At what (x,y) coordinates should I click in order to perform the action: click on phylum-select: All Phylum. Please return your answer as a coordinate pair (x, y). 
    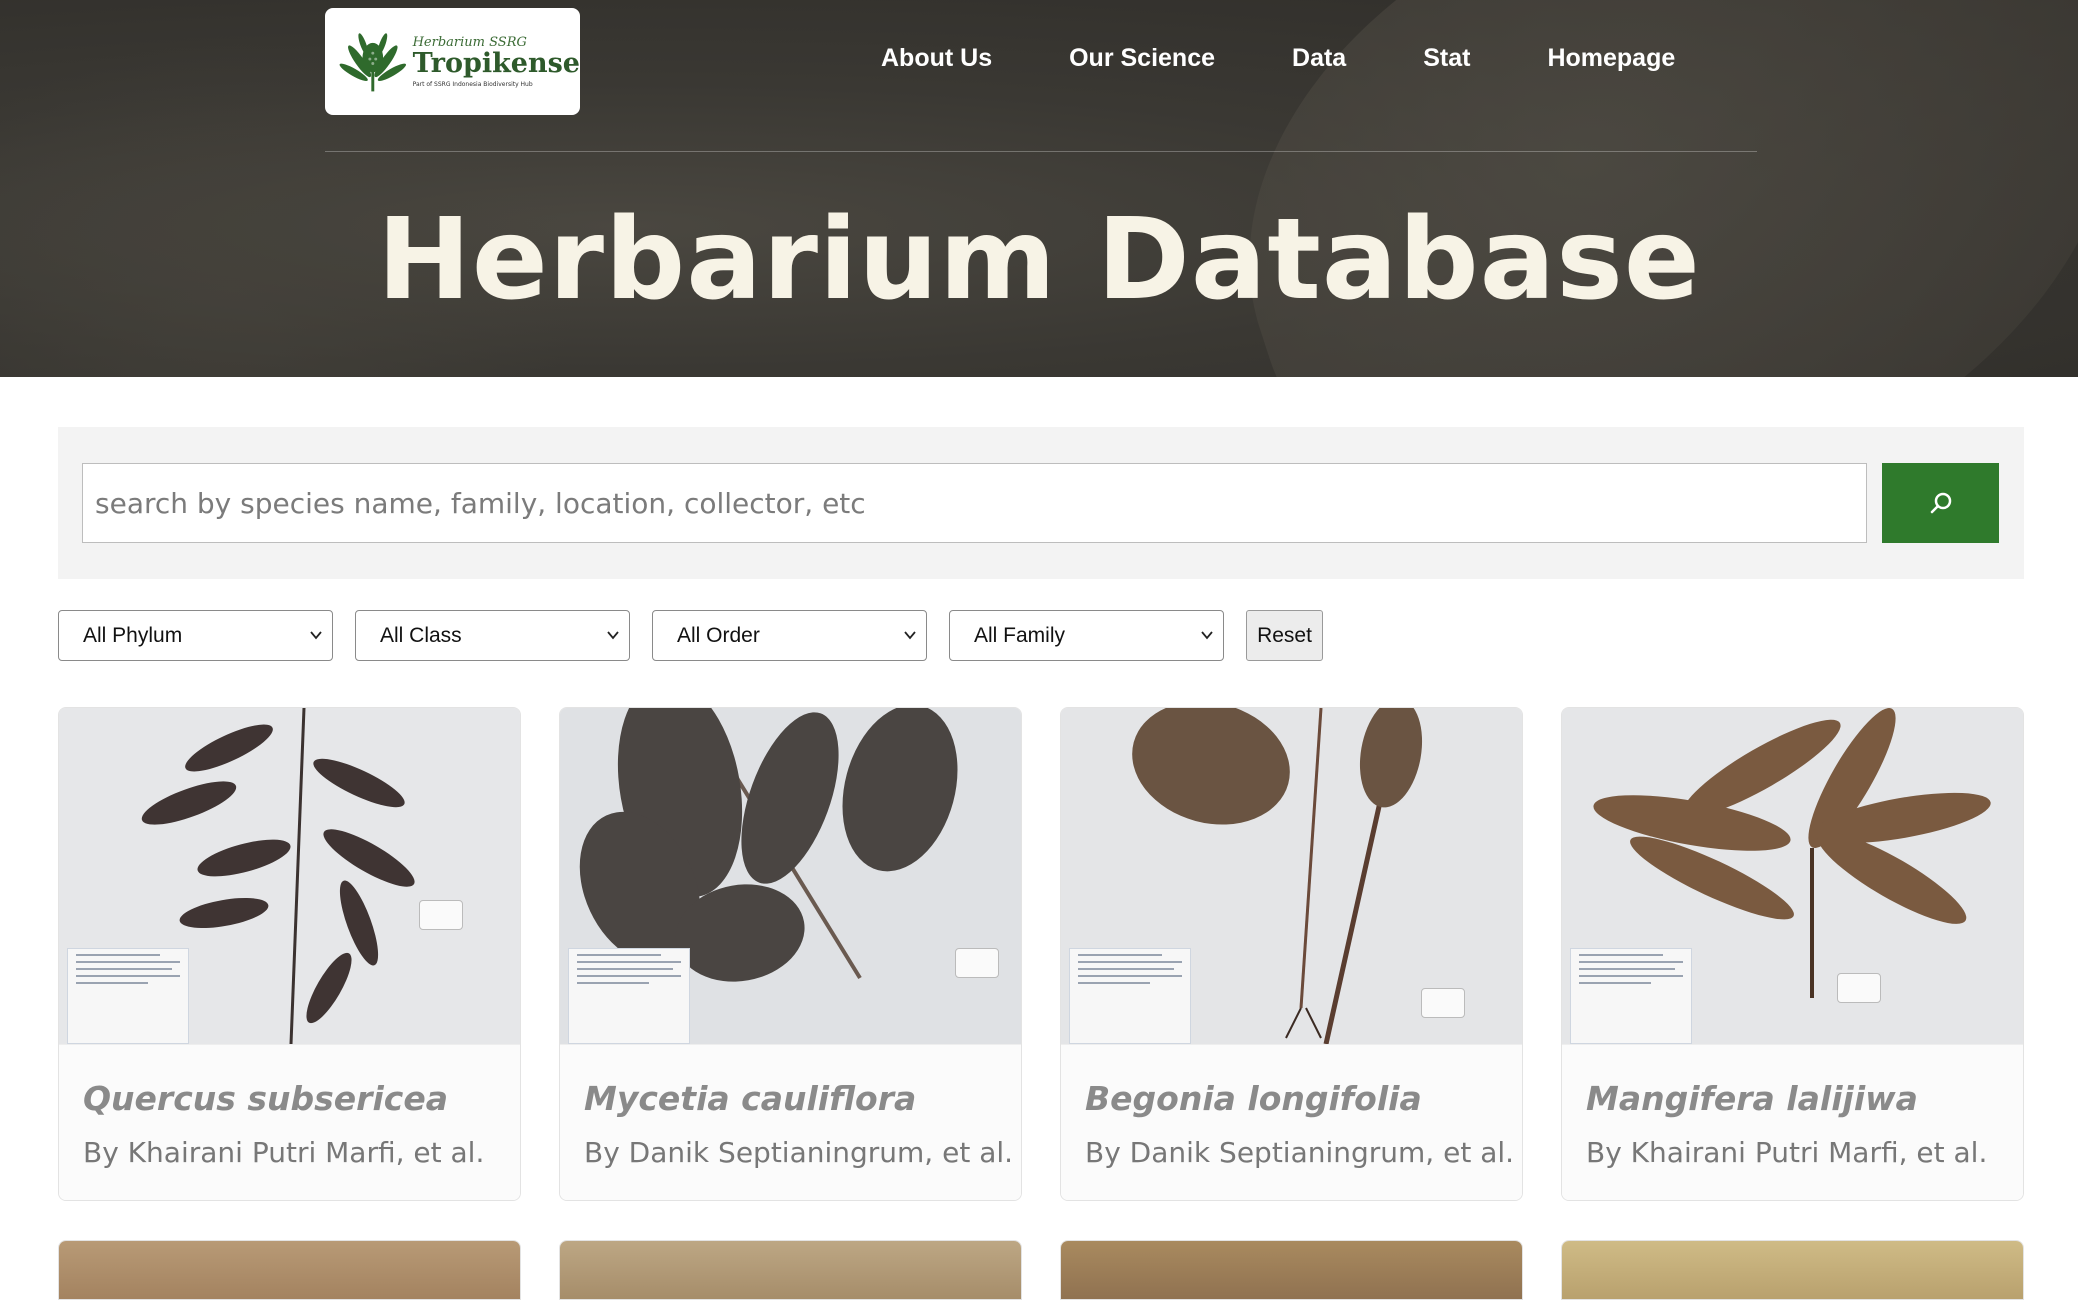
    Looking at the image, I should click on (195, 635).